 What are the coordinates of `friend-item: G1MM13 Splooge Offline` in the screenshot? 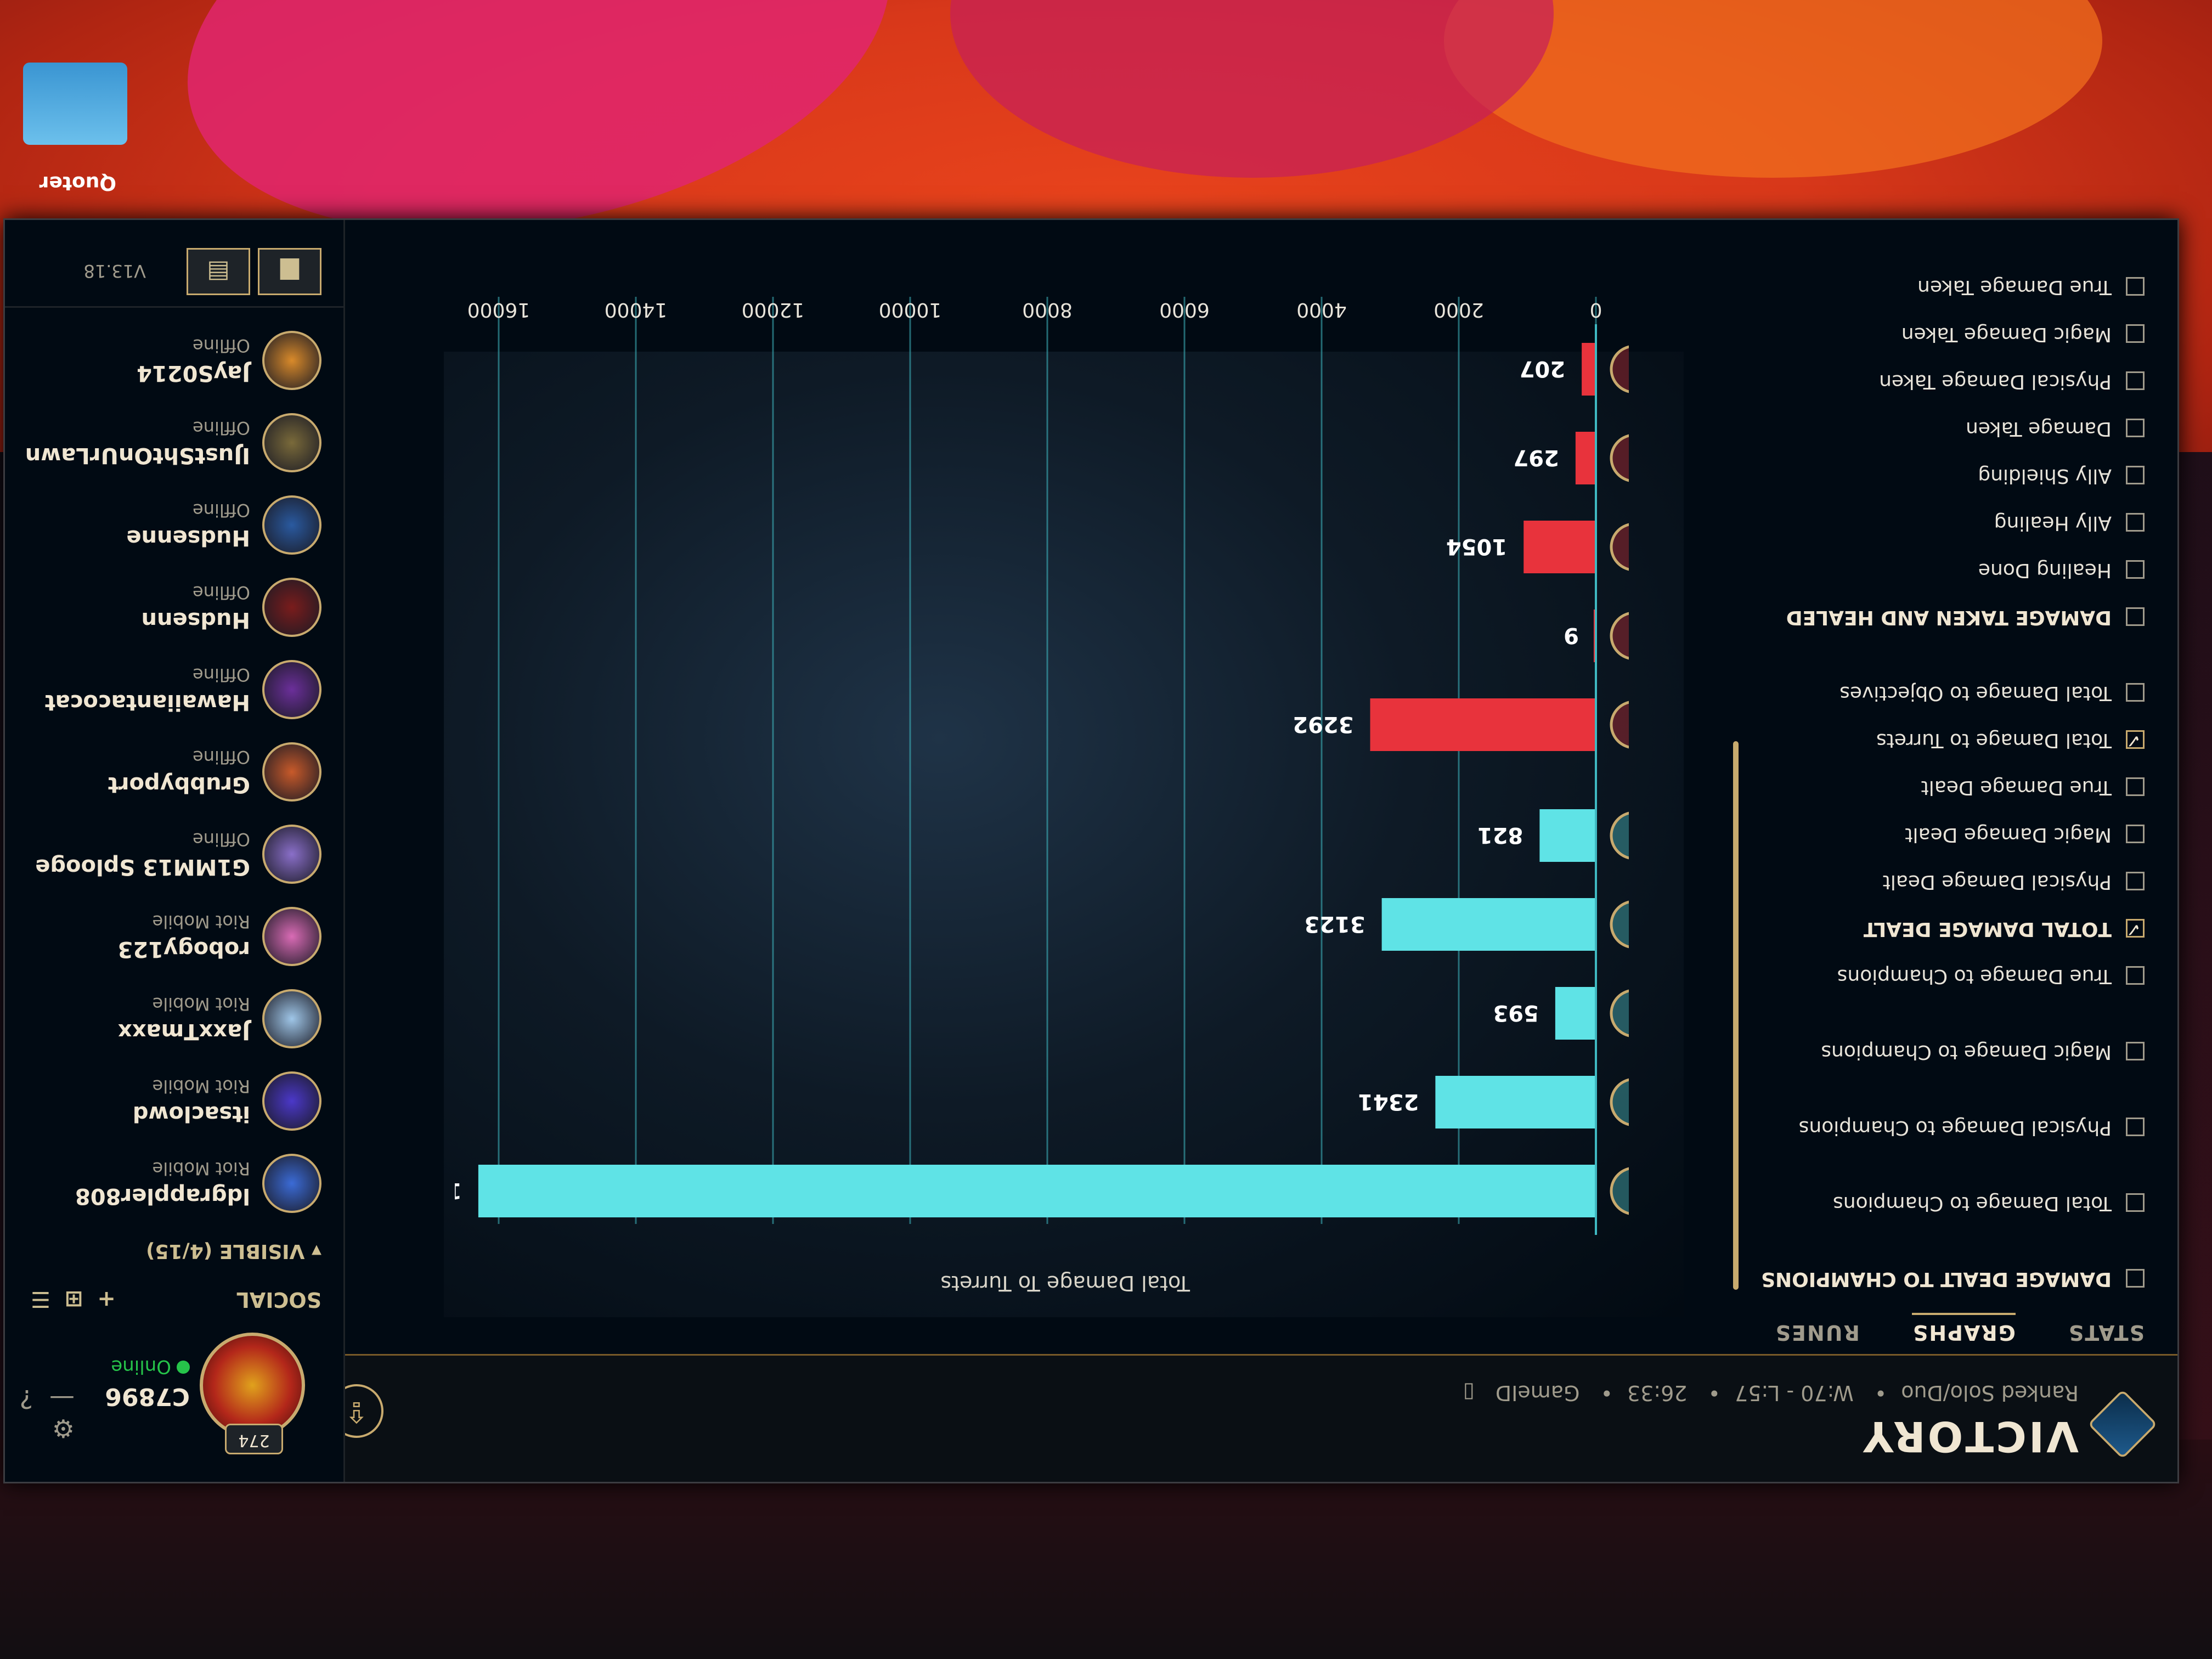 It's located at (167, 854).